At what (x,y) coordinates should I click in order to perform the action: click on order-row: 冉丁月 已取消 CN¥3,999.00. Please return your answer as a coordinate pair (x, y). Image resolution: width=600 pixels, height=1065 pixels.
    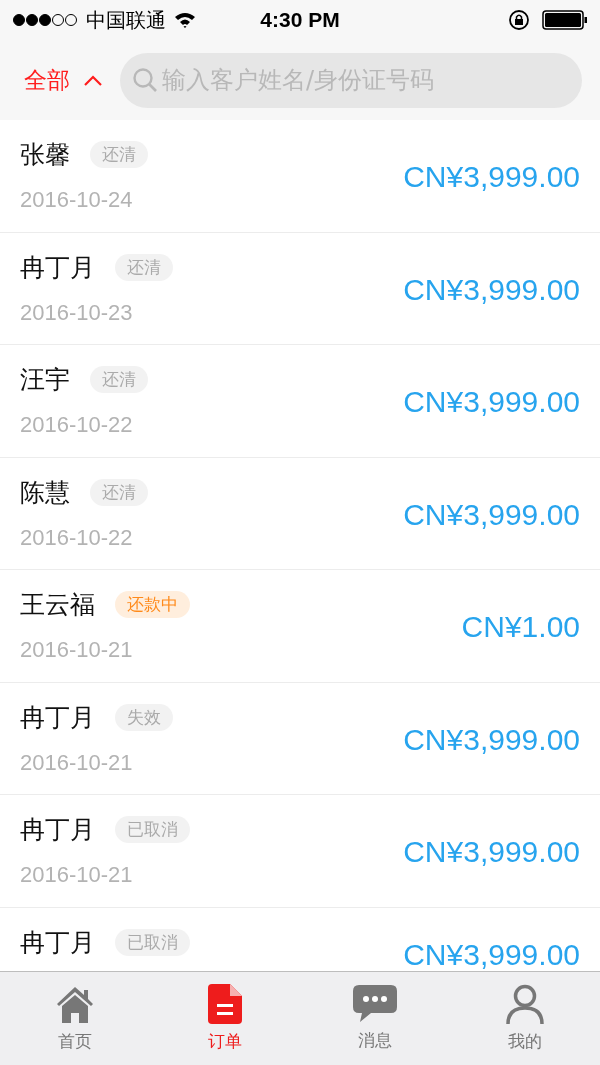
    Looking at the image, I should click on (300, 939).